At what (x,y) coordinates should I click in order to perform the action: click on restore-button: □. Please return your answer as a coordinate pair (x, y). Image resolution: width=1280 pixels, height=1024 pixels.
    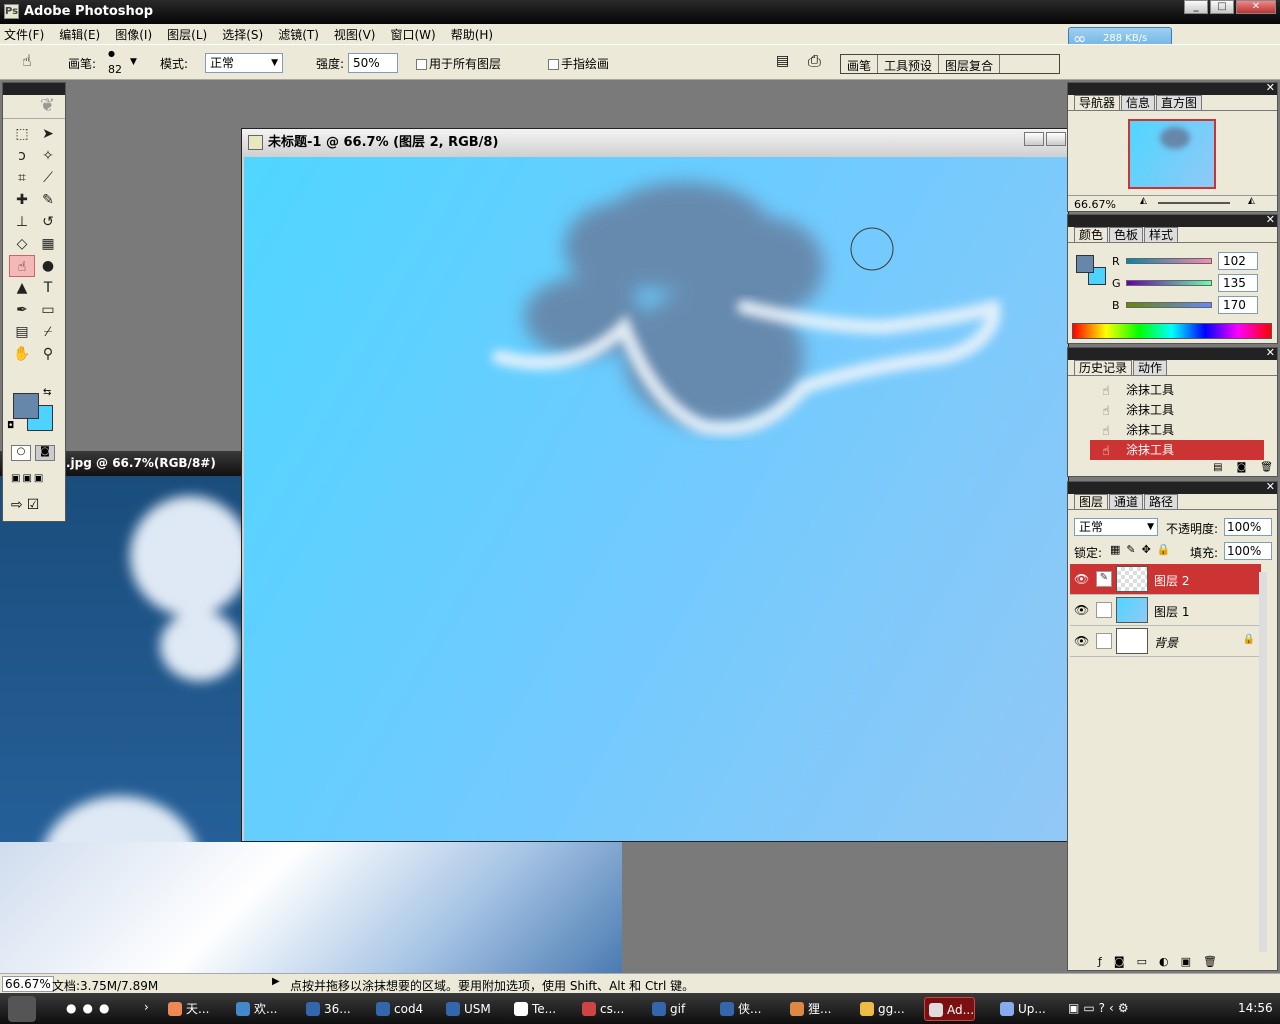
    Looking at the image, I should click on (1222, 7).